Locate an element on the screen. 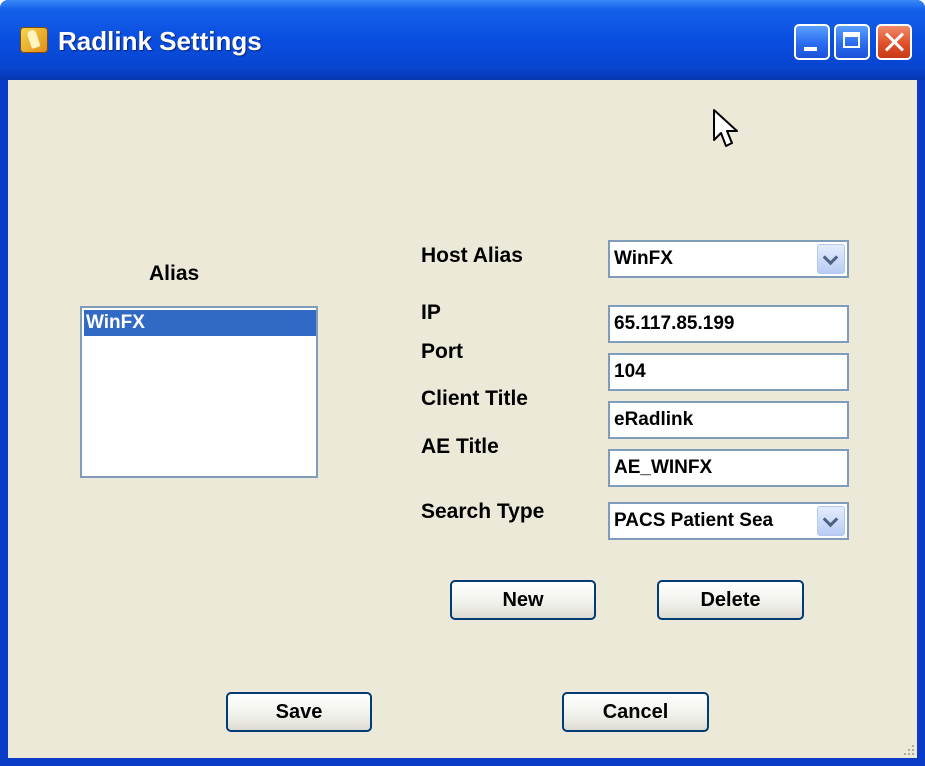  alias-list: WinFX is located at coordinates (199, 392).